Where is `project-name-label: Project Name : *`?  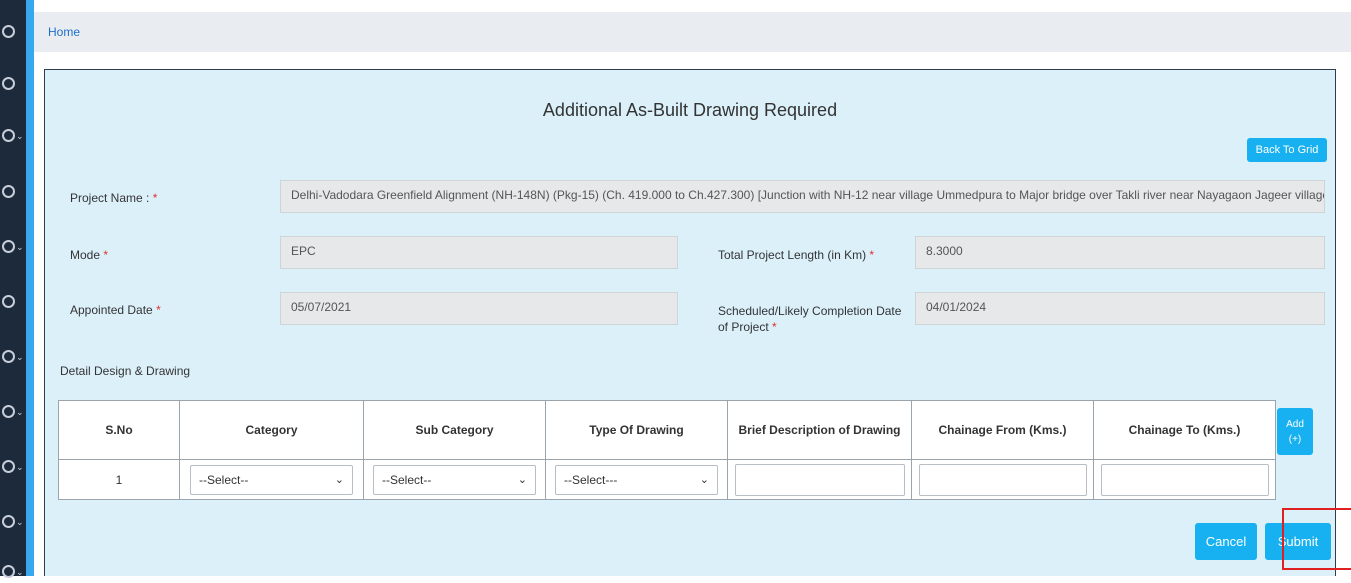
project-name-label: Project Name : * is located at coordinates (114, 198).